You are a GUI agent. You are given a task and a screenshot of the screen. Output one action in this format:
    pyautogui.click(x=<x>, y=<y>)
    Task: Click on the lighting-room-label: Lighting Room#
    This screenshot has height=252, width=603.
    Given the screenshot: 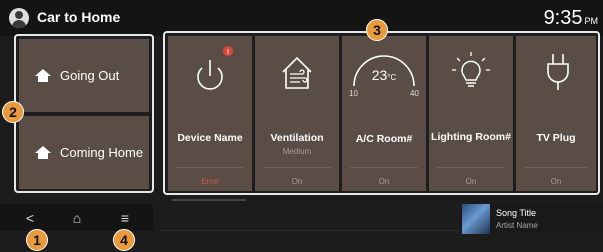 What is the action you would take?
    pyautogui.click(x=471, y=137)
    